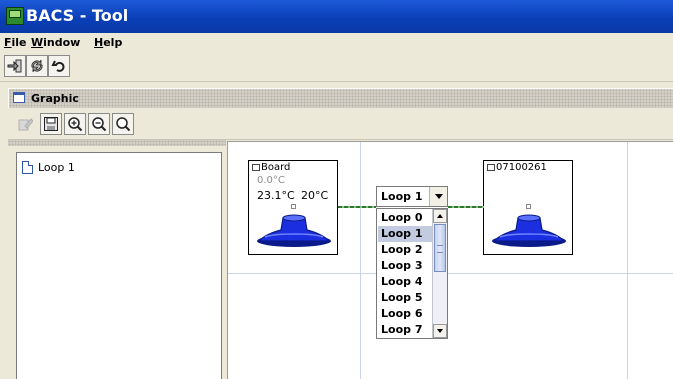 This screenshot has height=379, width=673. Describe the element at coordinates (528, 207) in the screenshot. I see `device-07100261: 07100261` at that location.